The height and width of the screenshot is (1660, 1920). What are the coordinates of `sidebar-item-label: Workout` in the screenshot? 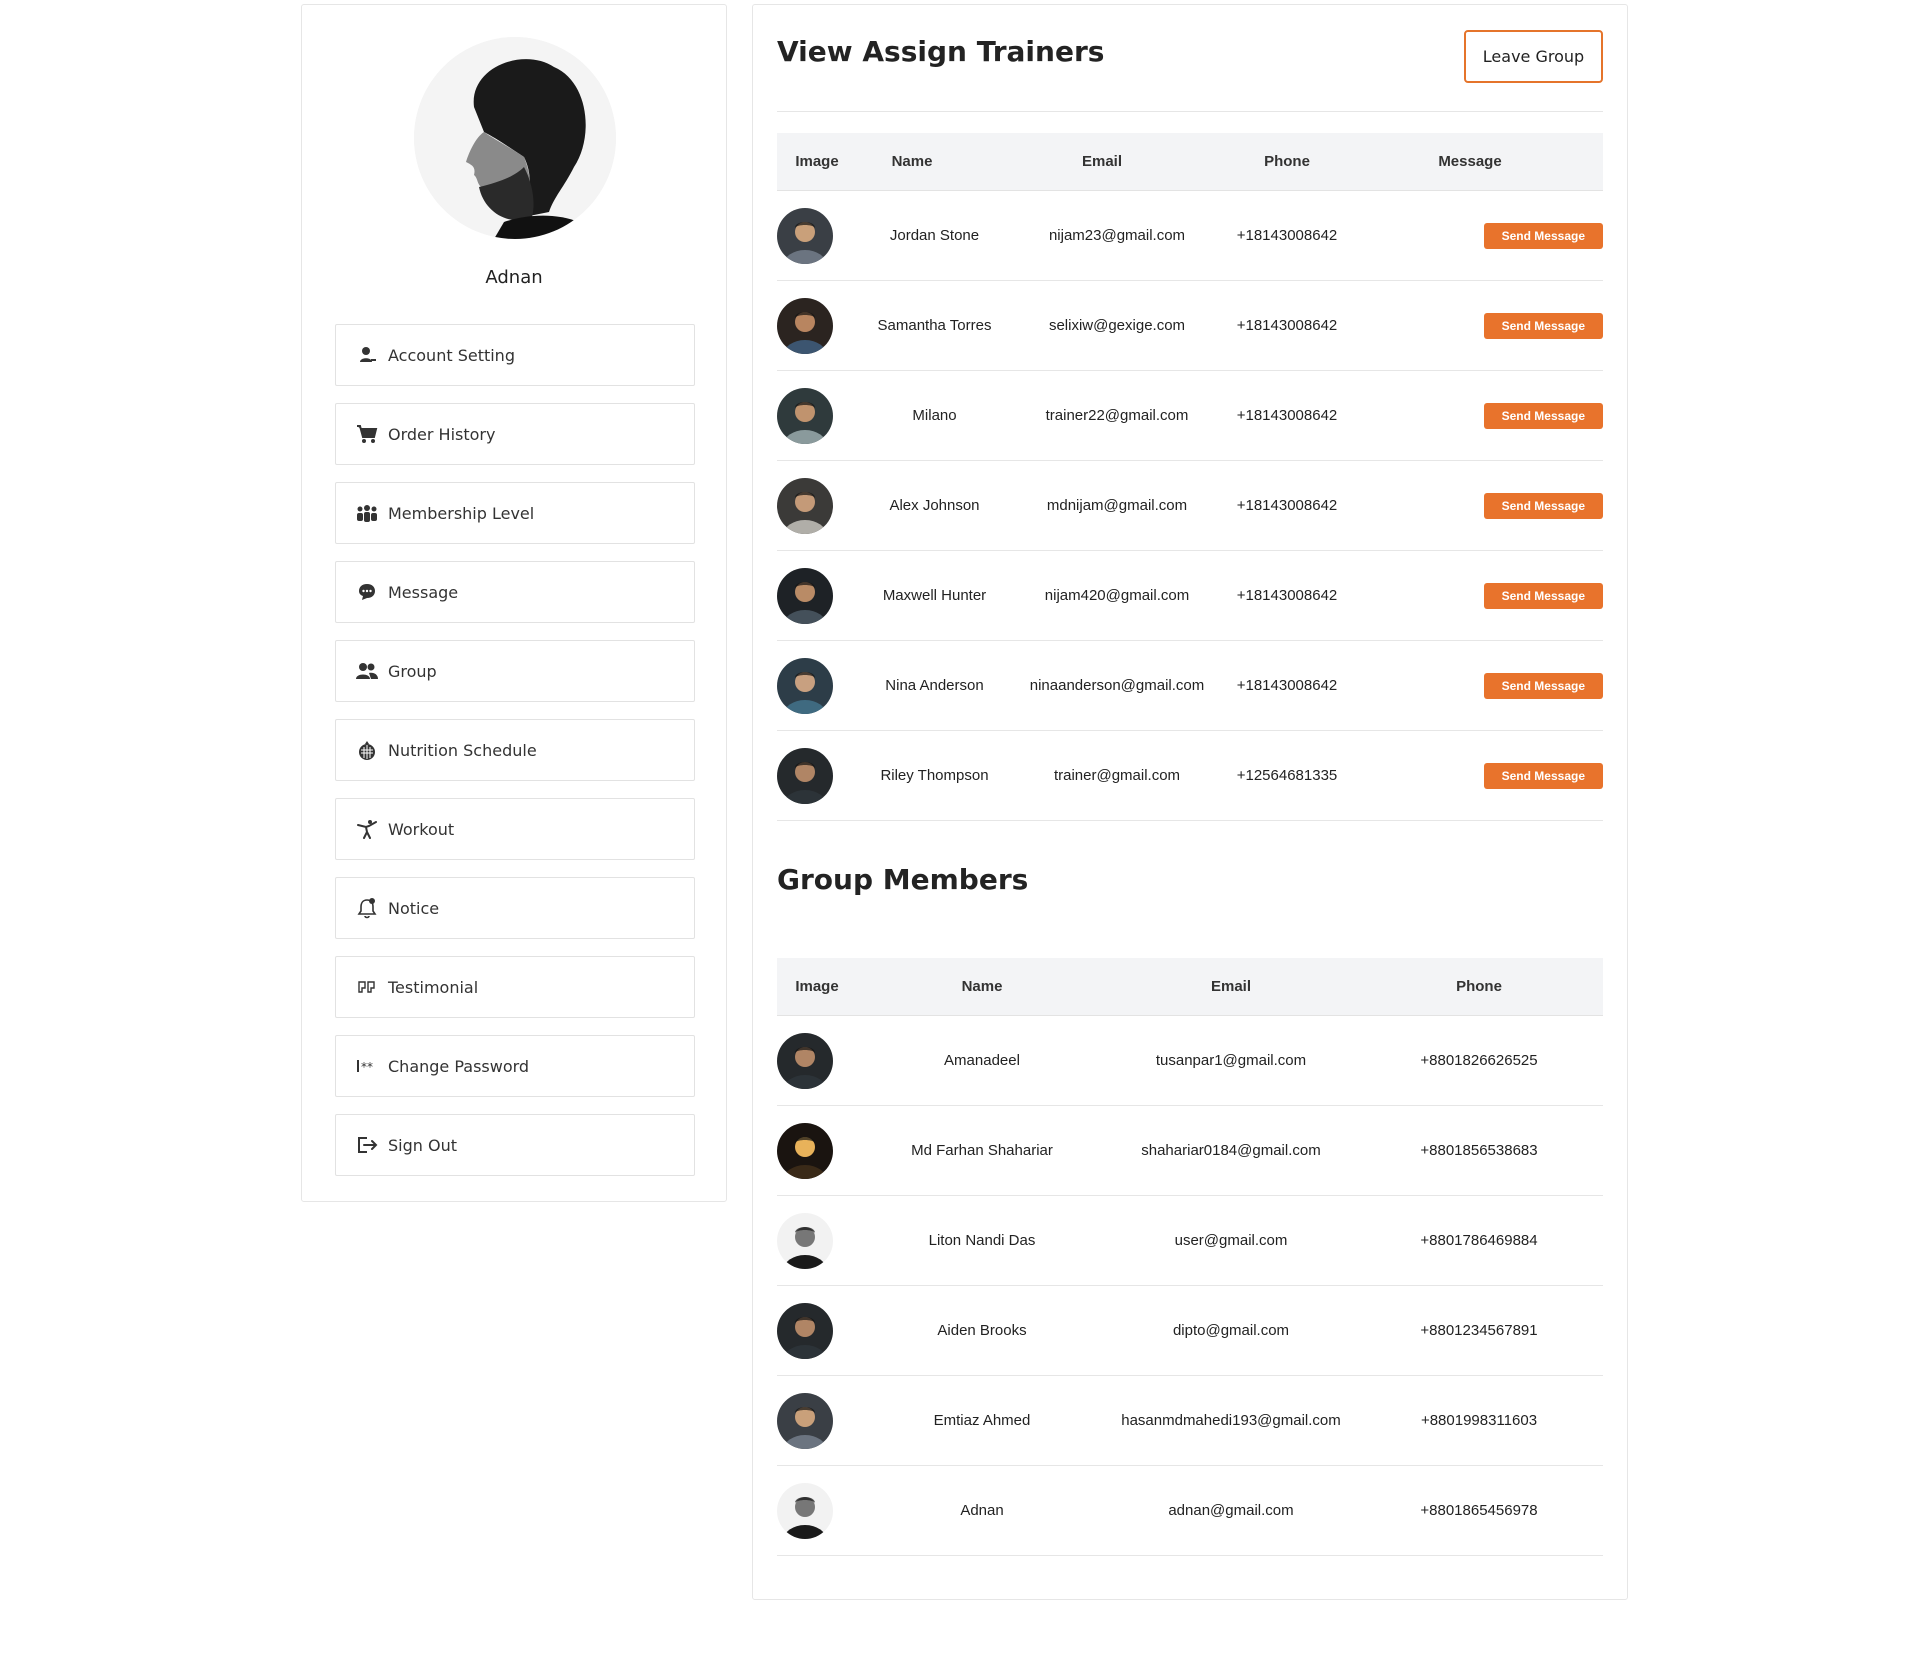 It's located at (421, 829).